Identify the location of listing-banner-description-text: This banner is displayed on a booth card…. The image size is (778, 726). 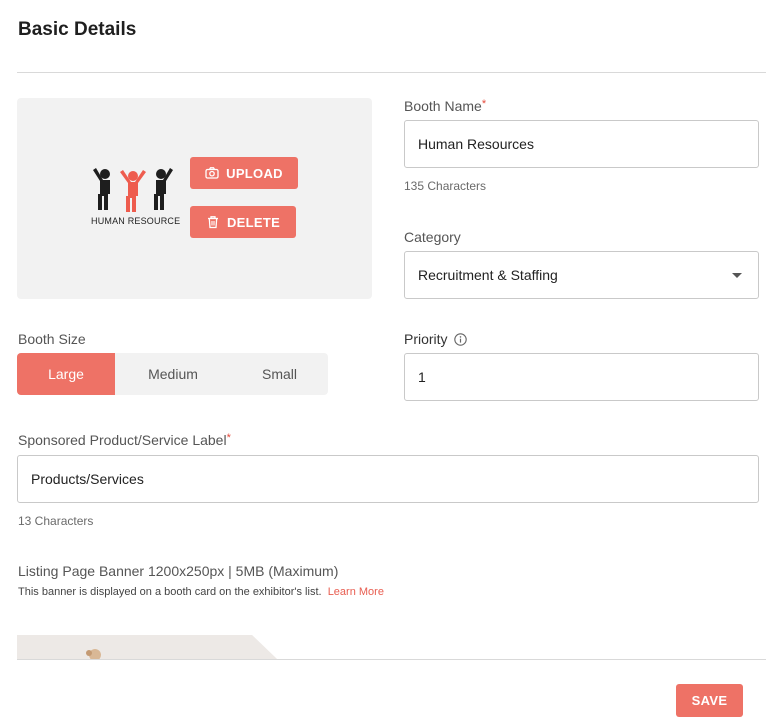
(170, 592).